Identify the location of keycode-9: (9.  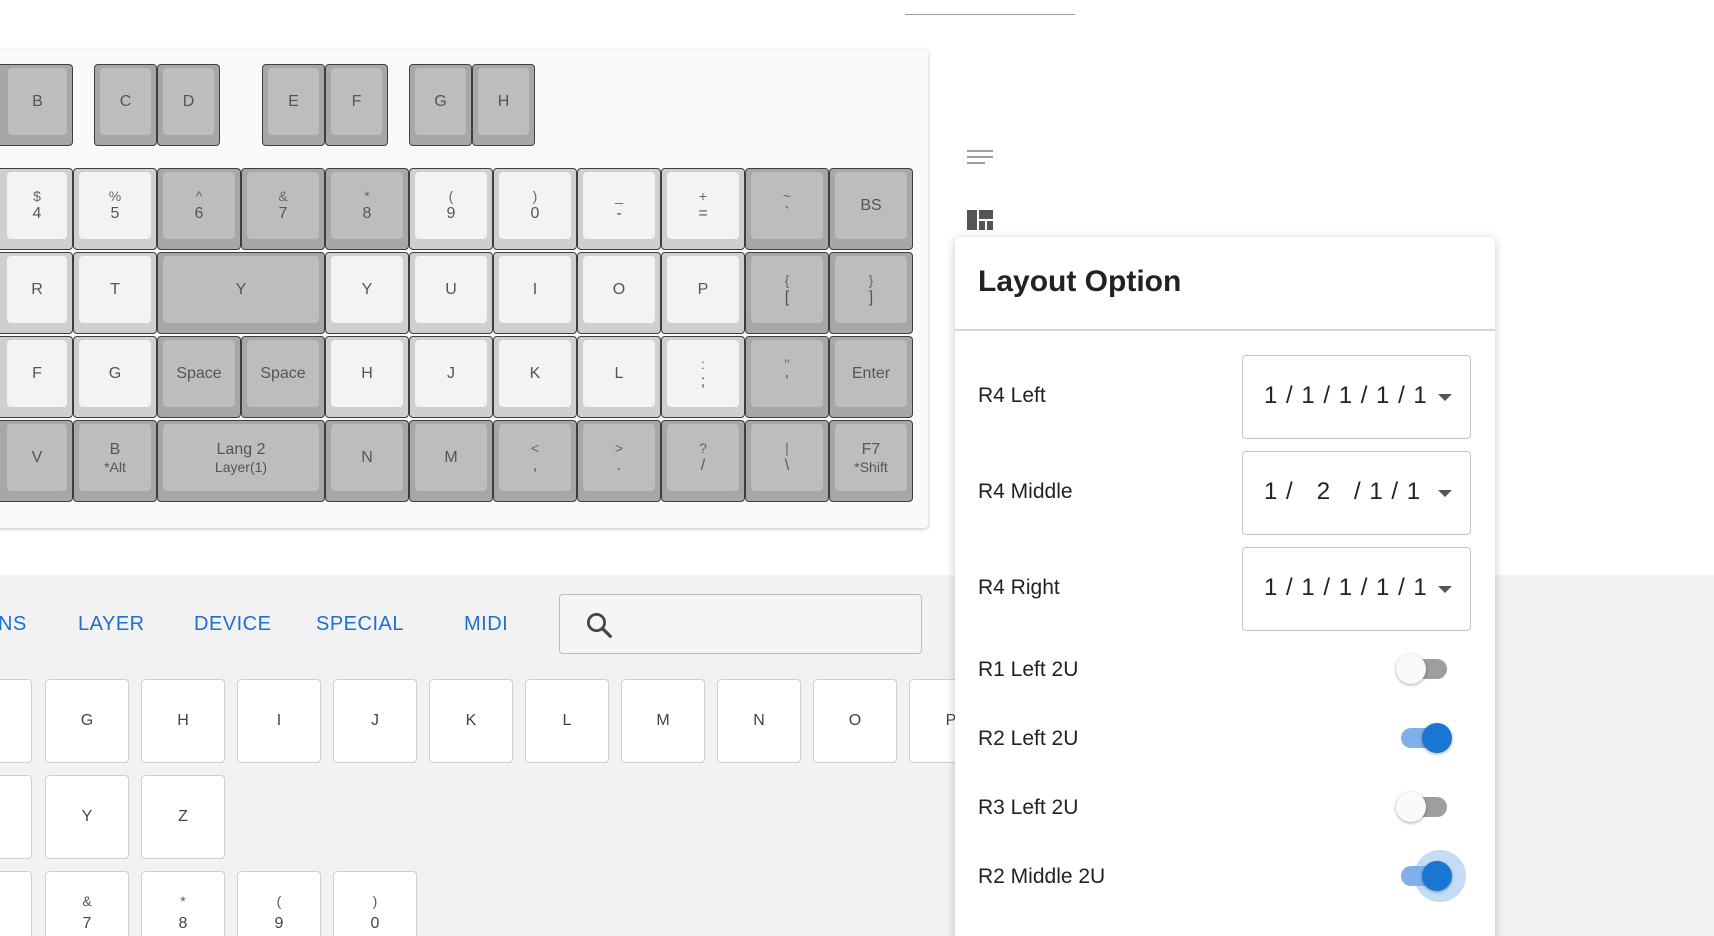
(279, 903).